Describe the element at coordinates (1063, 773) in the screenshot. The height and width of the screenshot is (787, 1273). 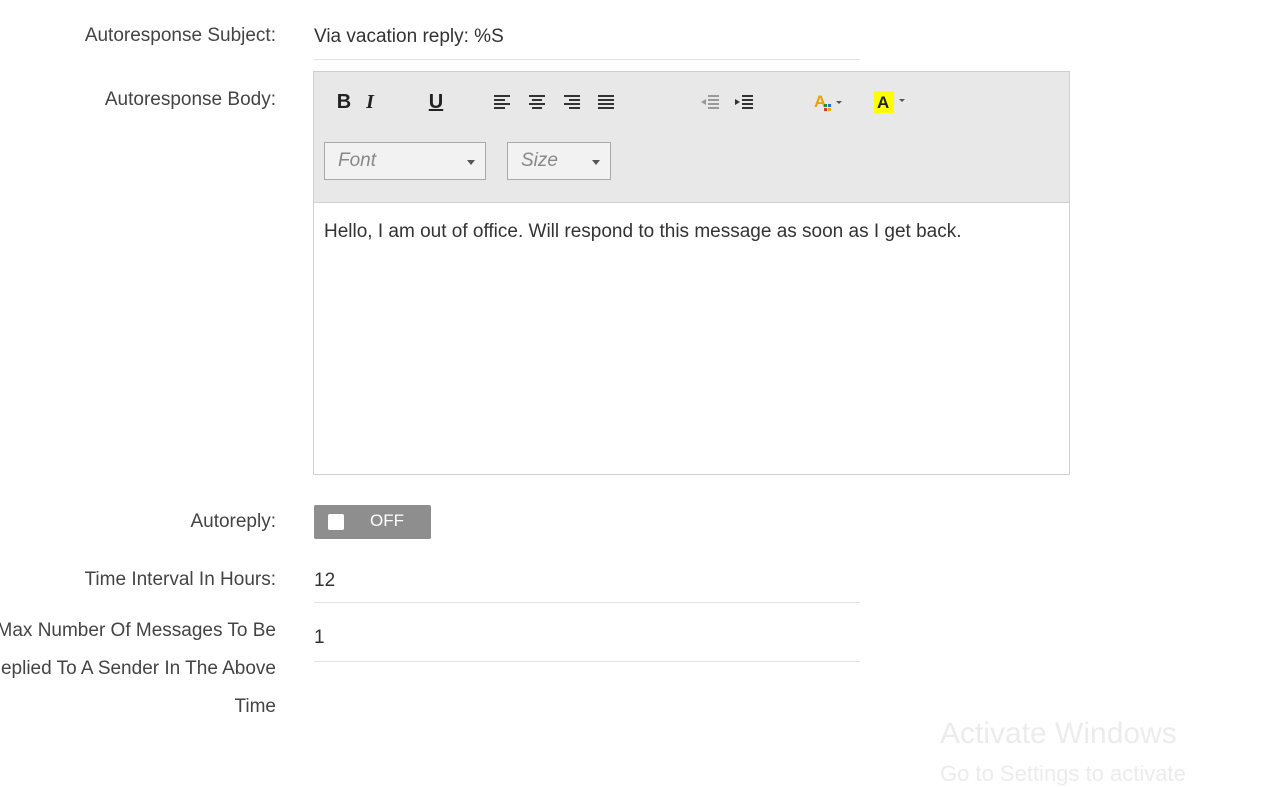
I see `activate-windows-subtitle: Go to Settings to activate` at that location.